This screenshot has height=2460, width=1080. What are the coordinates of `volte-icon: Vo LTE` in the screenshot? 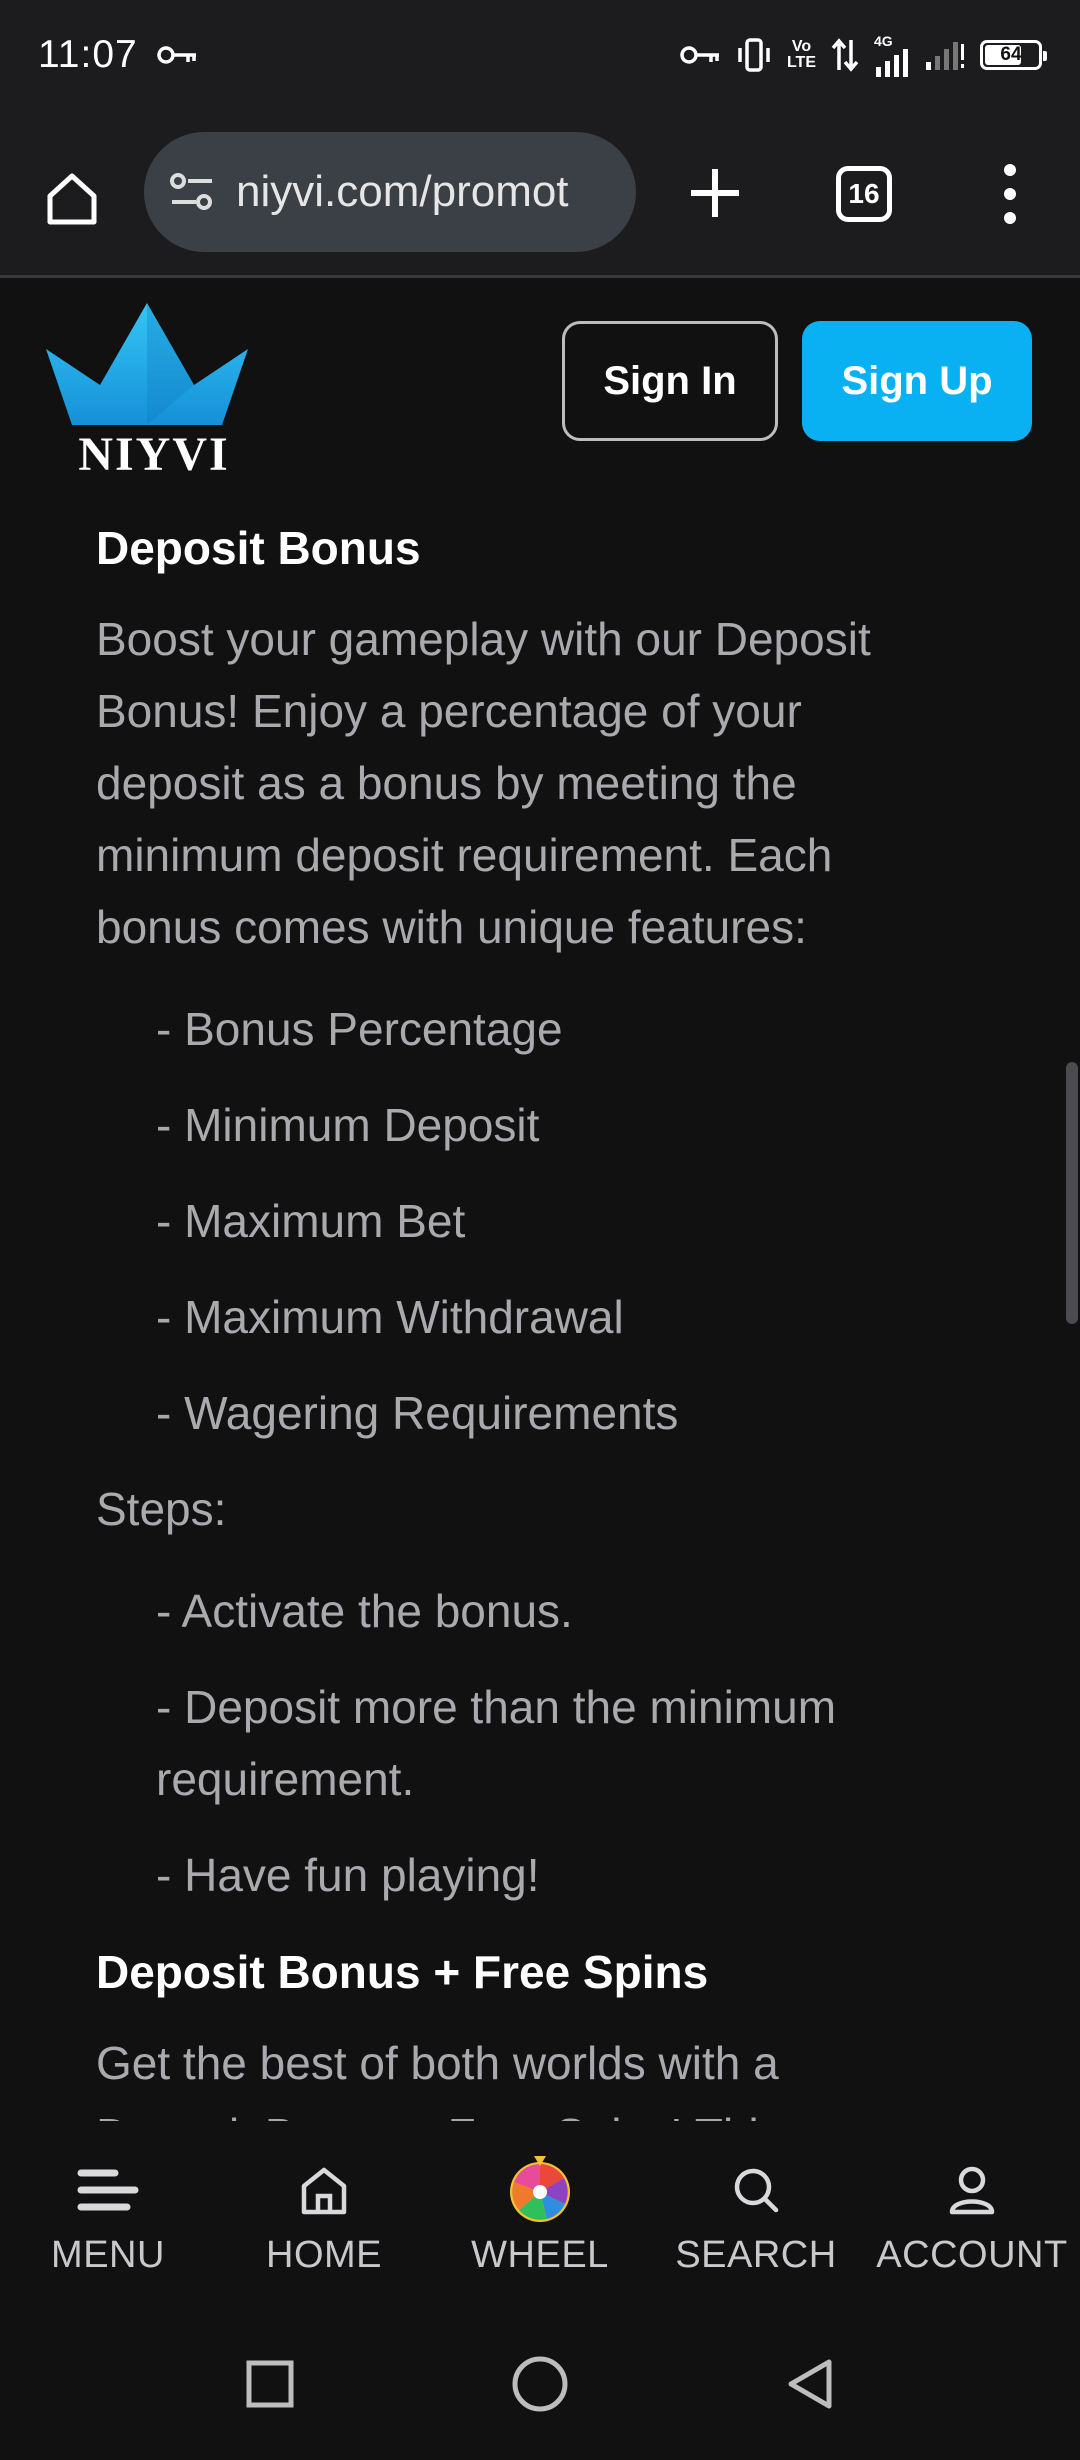 It's located at (801, 54).